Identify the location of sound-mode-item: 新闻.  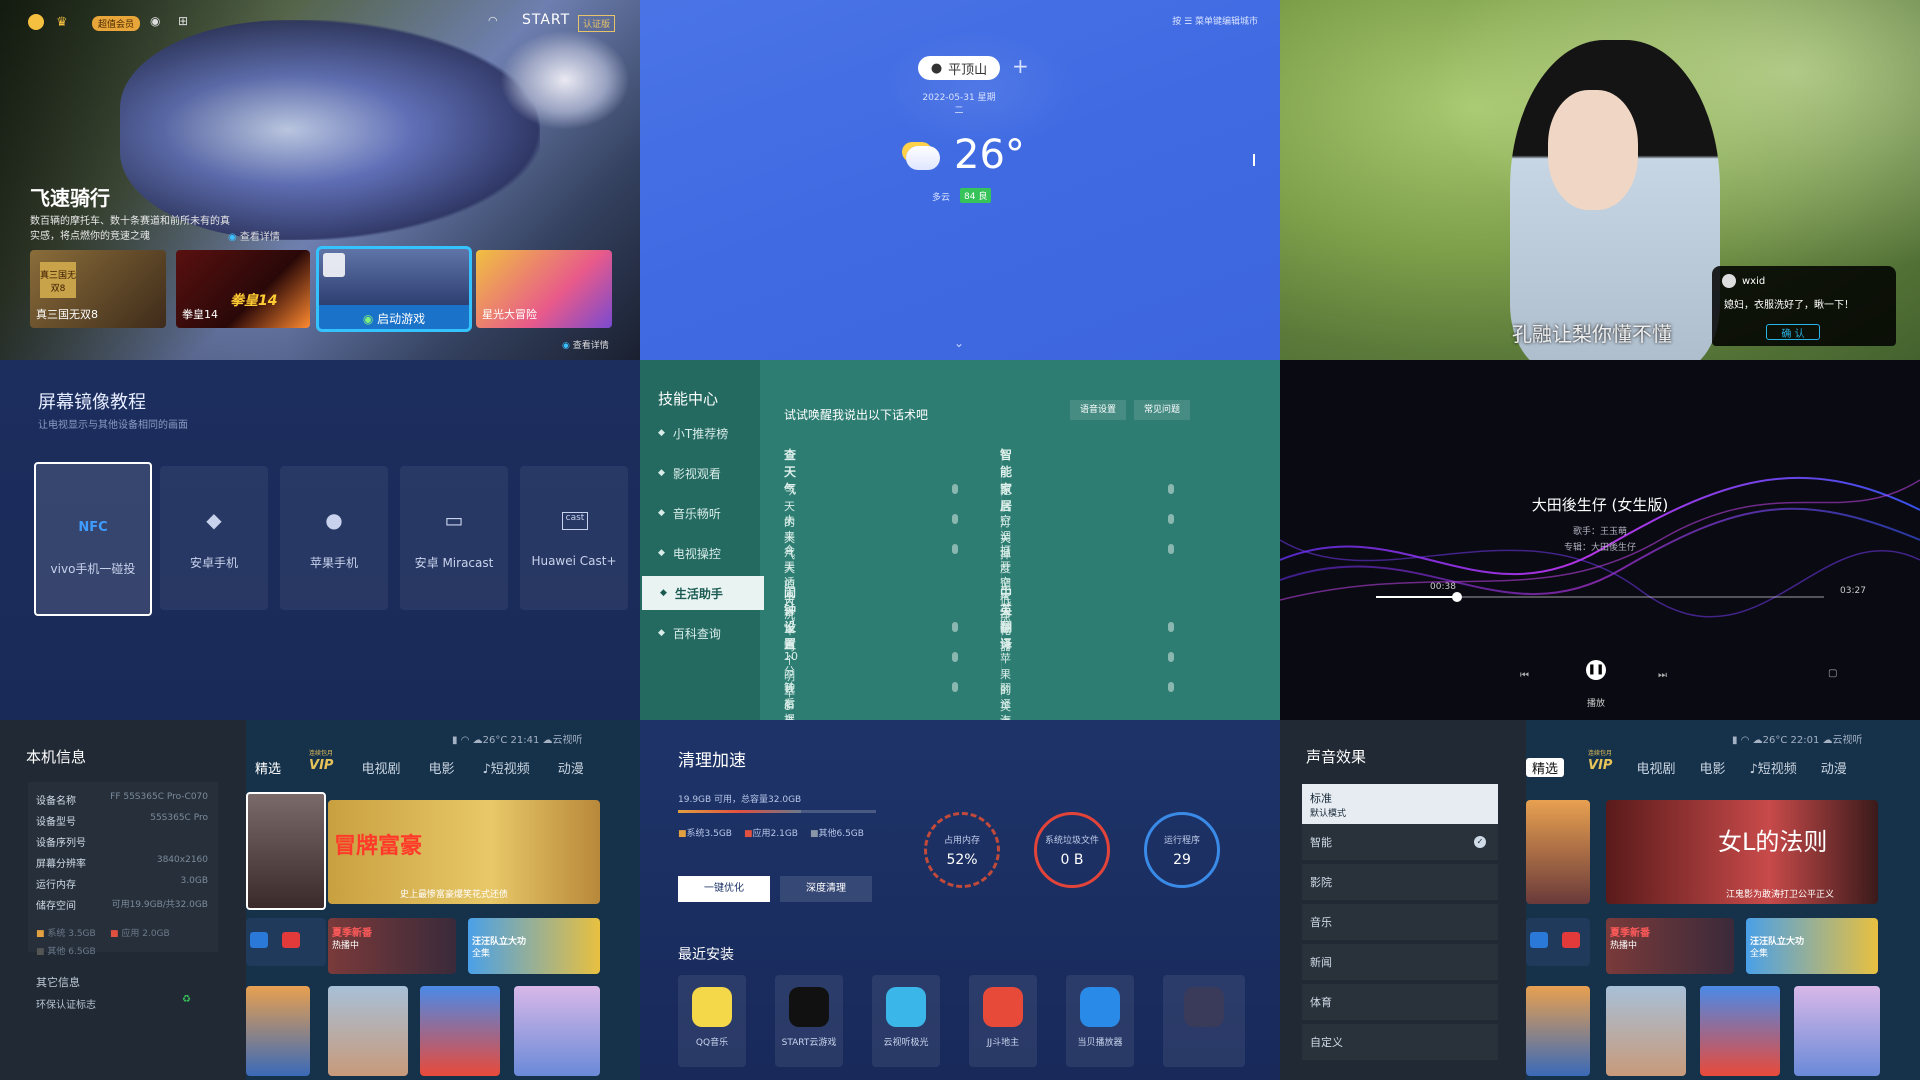
(1400, 962).